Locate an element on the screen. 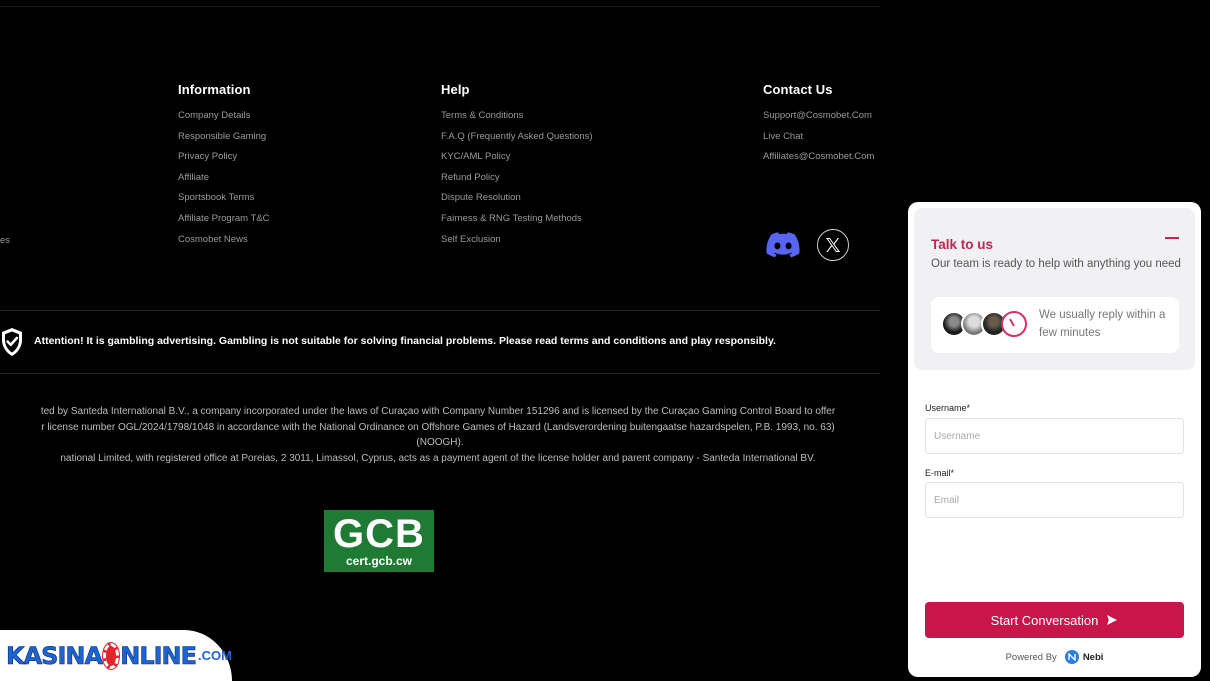 Image resolution: width=1210 pixels, height=681 pixels. link-live-chat: Live Chat is located at coordinates (818, 140).